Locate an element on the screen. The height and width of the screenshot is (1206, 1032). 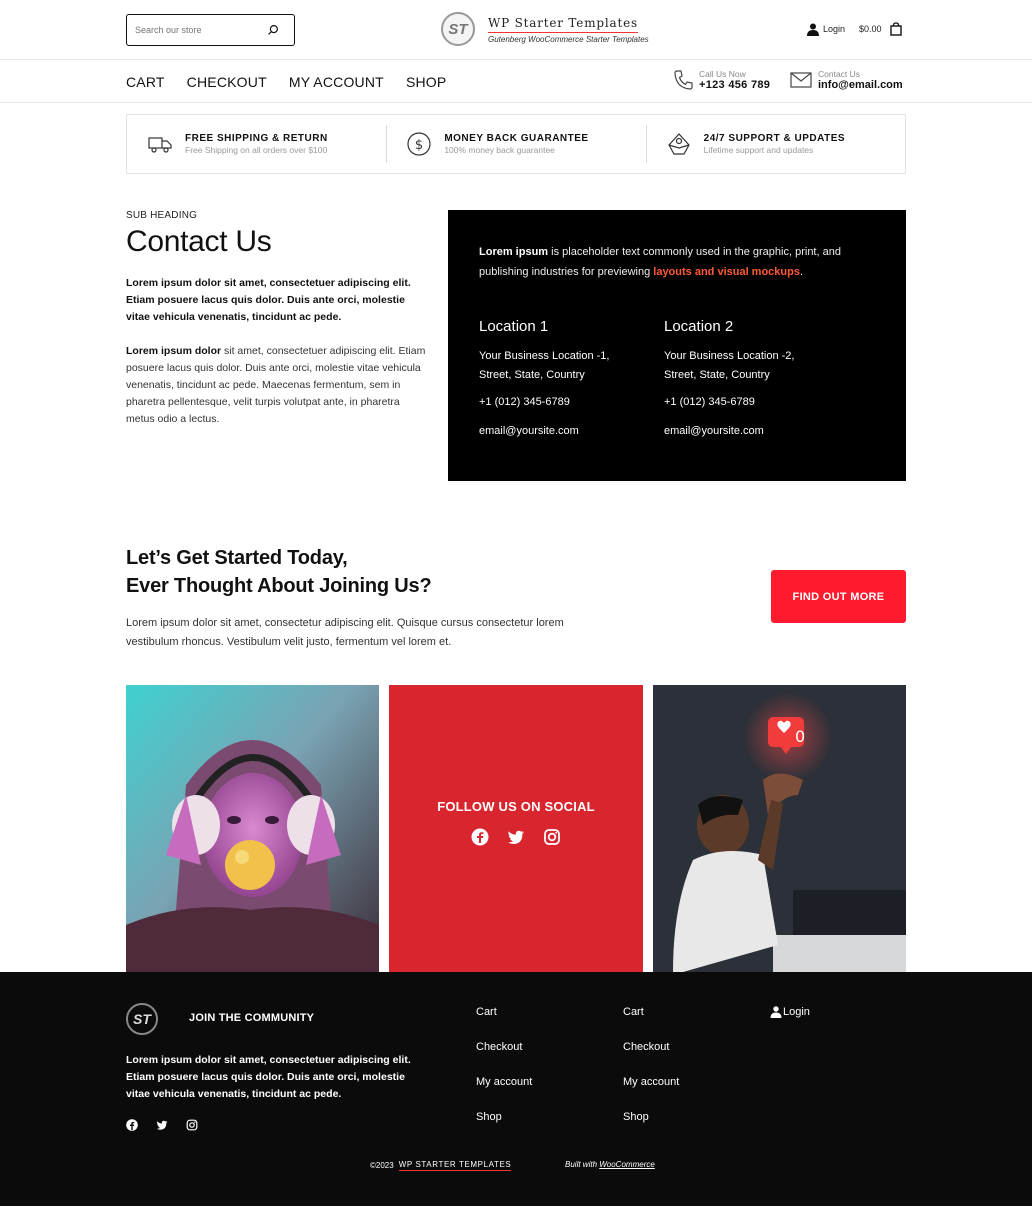
built-with: Built with WooCommerce is located at coordinates (610, 1164).